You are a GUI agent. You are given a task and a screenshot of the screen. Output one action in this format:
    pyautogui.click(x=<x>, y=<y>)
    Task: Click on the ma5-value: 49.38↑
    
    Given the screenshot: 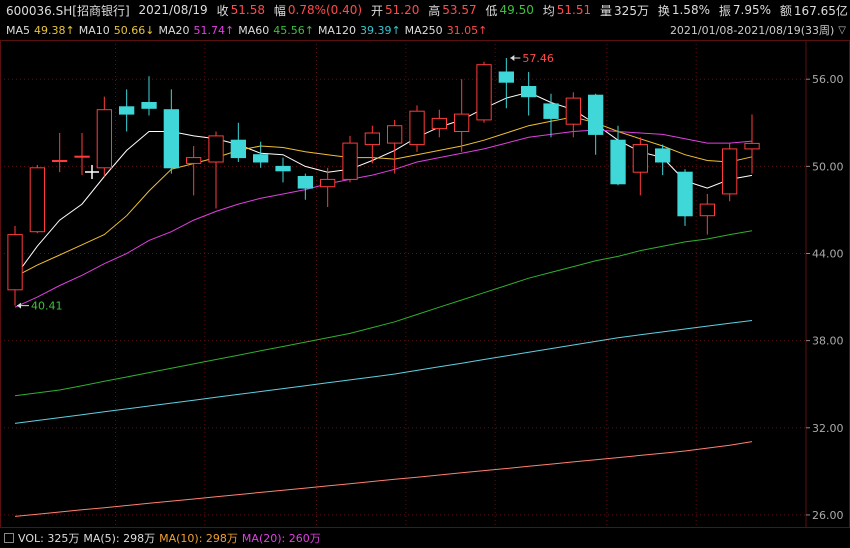 What is the action you would take?
    pyautogui.click(x=54, y=30)
    